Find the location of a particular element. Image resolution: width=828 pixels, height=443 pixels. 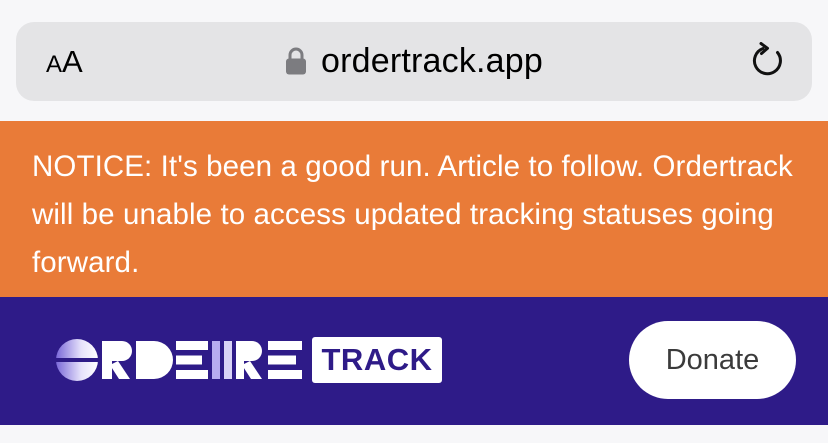

logo-track-badge: TRACK is located at coordinates (377, 360).